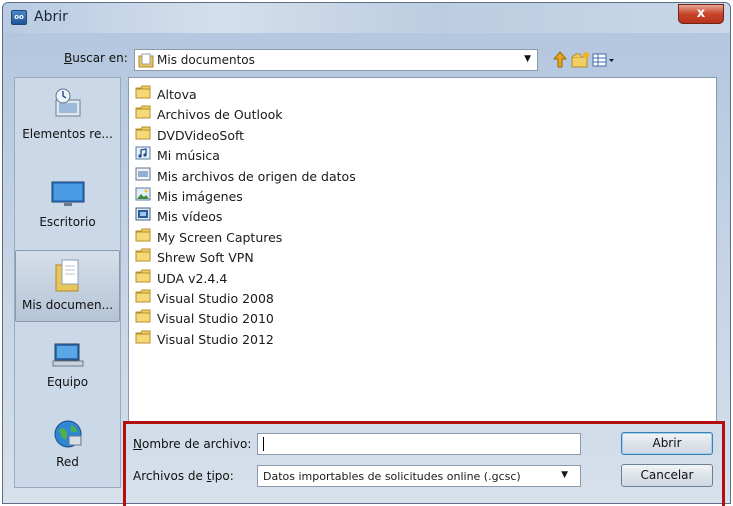 This screenshot has width=733, height=506. Describe the element at coordinates (580, 60) in the screenshot. I see `new-folder-icon` at that location.